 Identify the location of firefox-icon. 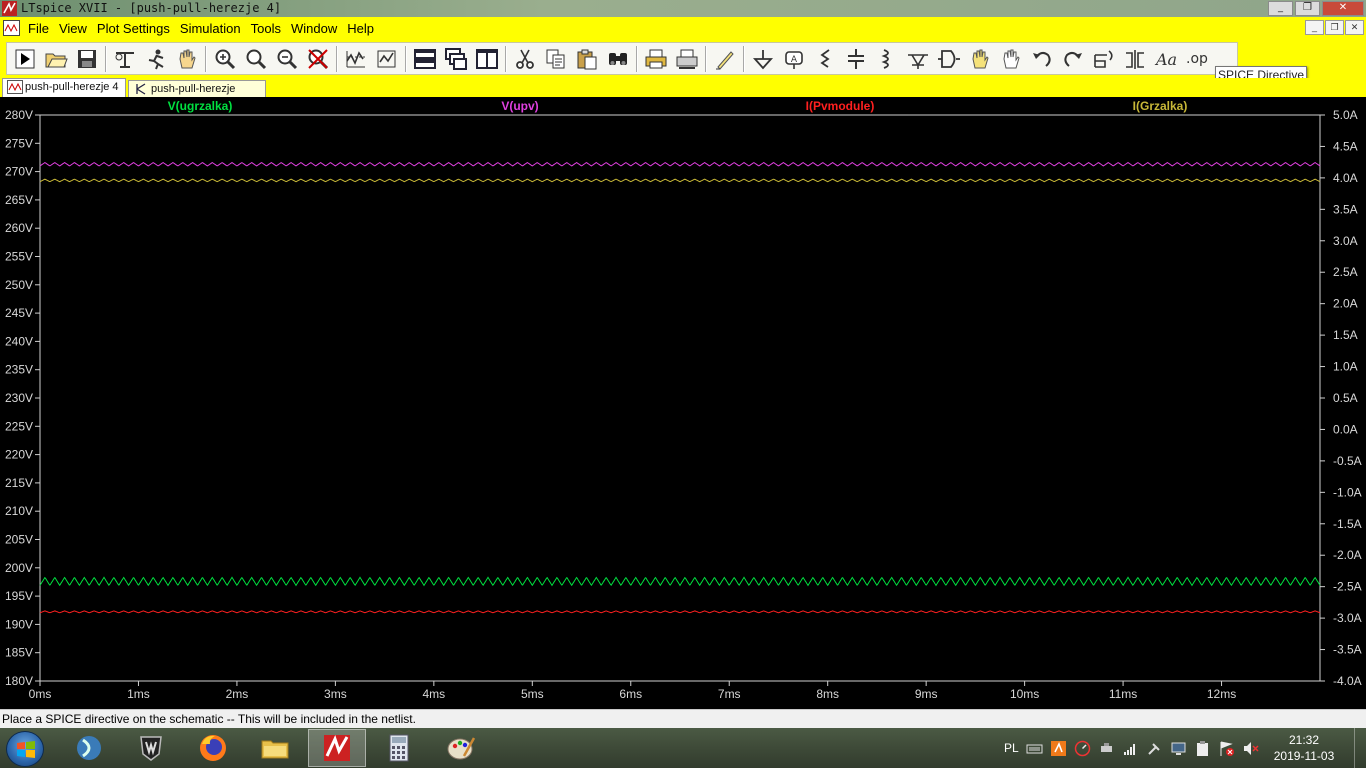
(213, 748).